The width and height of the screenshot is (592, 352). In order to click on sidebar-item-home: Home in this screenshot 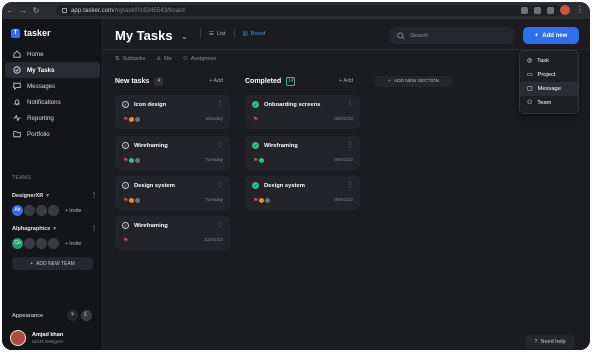, I will do `click(52, 54)`.